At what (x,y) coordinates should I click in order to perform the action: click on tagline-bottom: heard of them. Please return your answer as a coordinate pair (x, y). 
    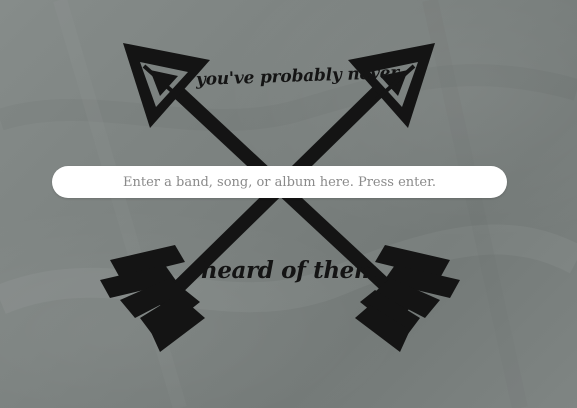
    Looking at the image, I should click on (289, 270).